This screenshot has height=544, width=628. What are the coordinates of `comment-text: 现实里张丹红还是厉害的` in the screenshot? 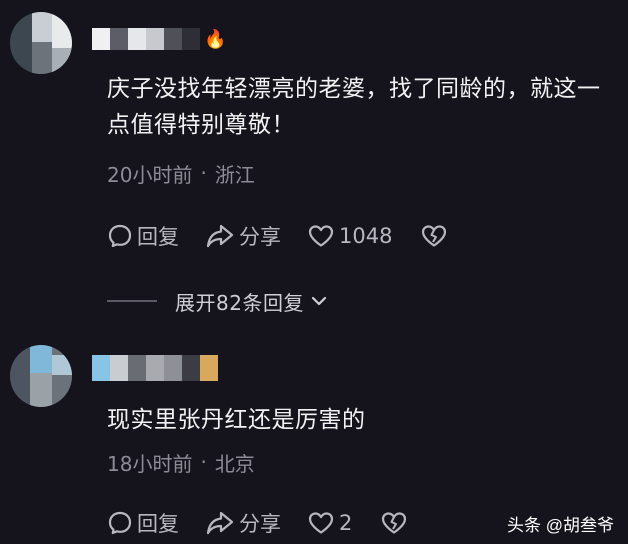 It's located at (236, 420).